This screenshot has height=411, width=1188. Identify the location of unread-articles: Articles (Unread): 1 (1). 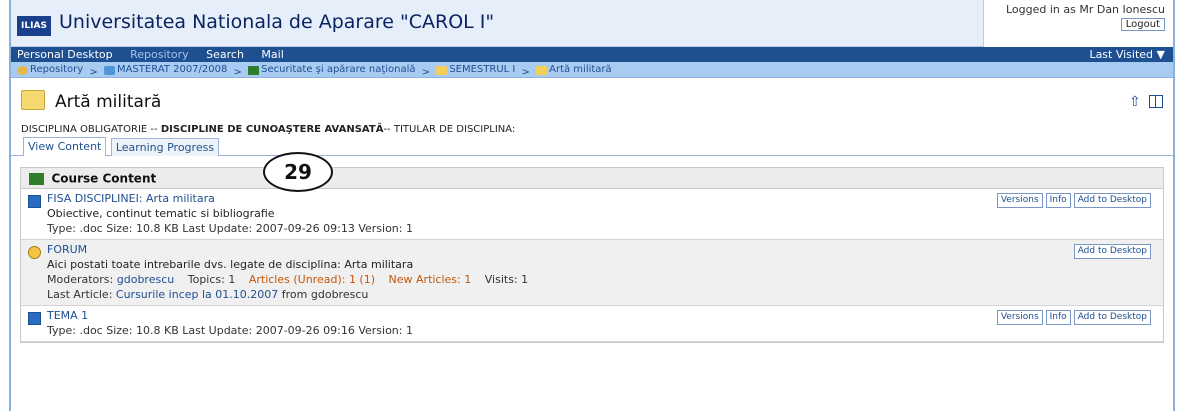
(312, 279).